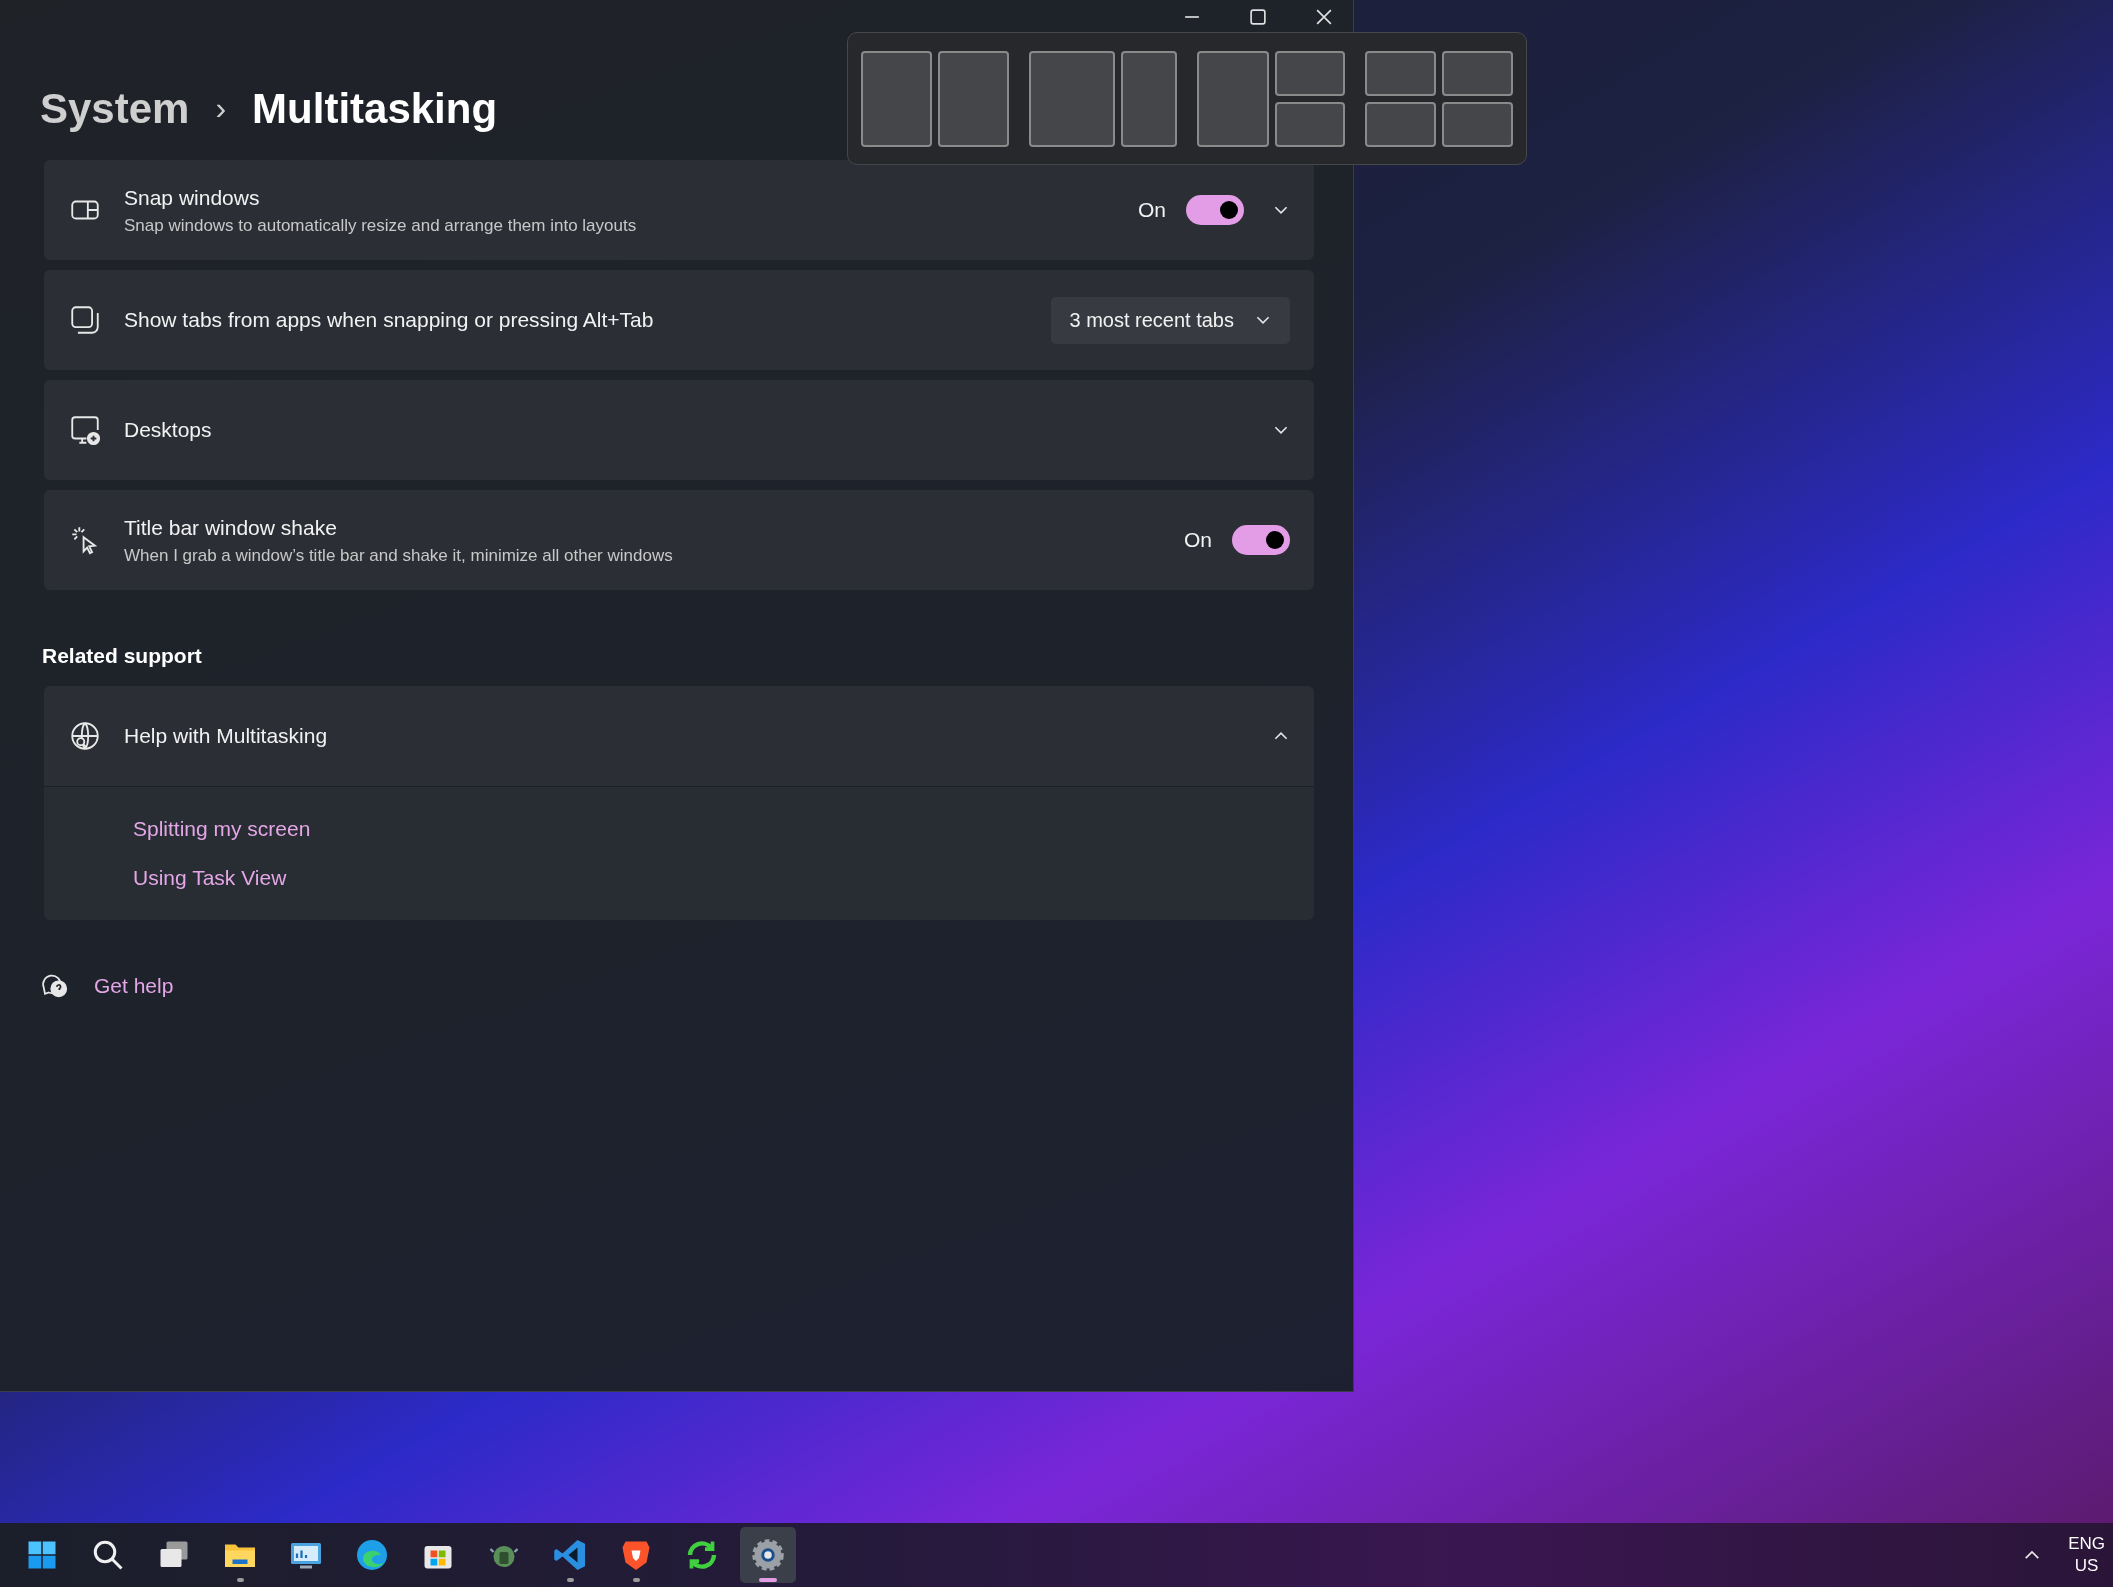  I want to click on setting-title: Show tabs from apps when snapping or pressing Alt+Tab, so click(389, 320).